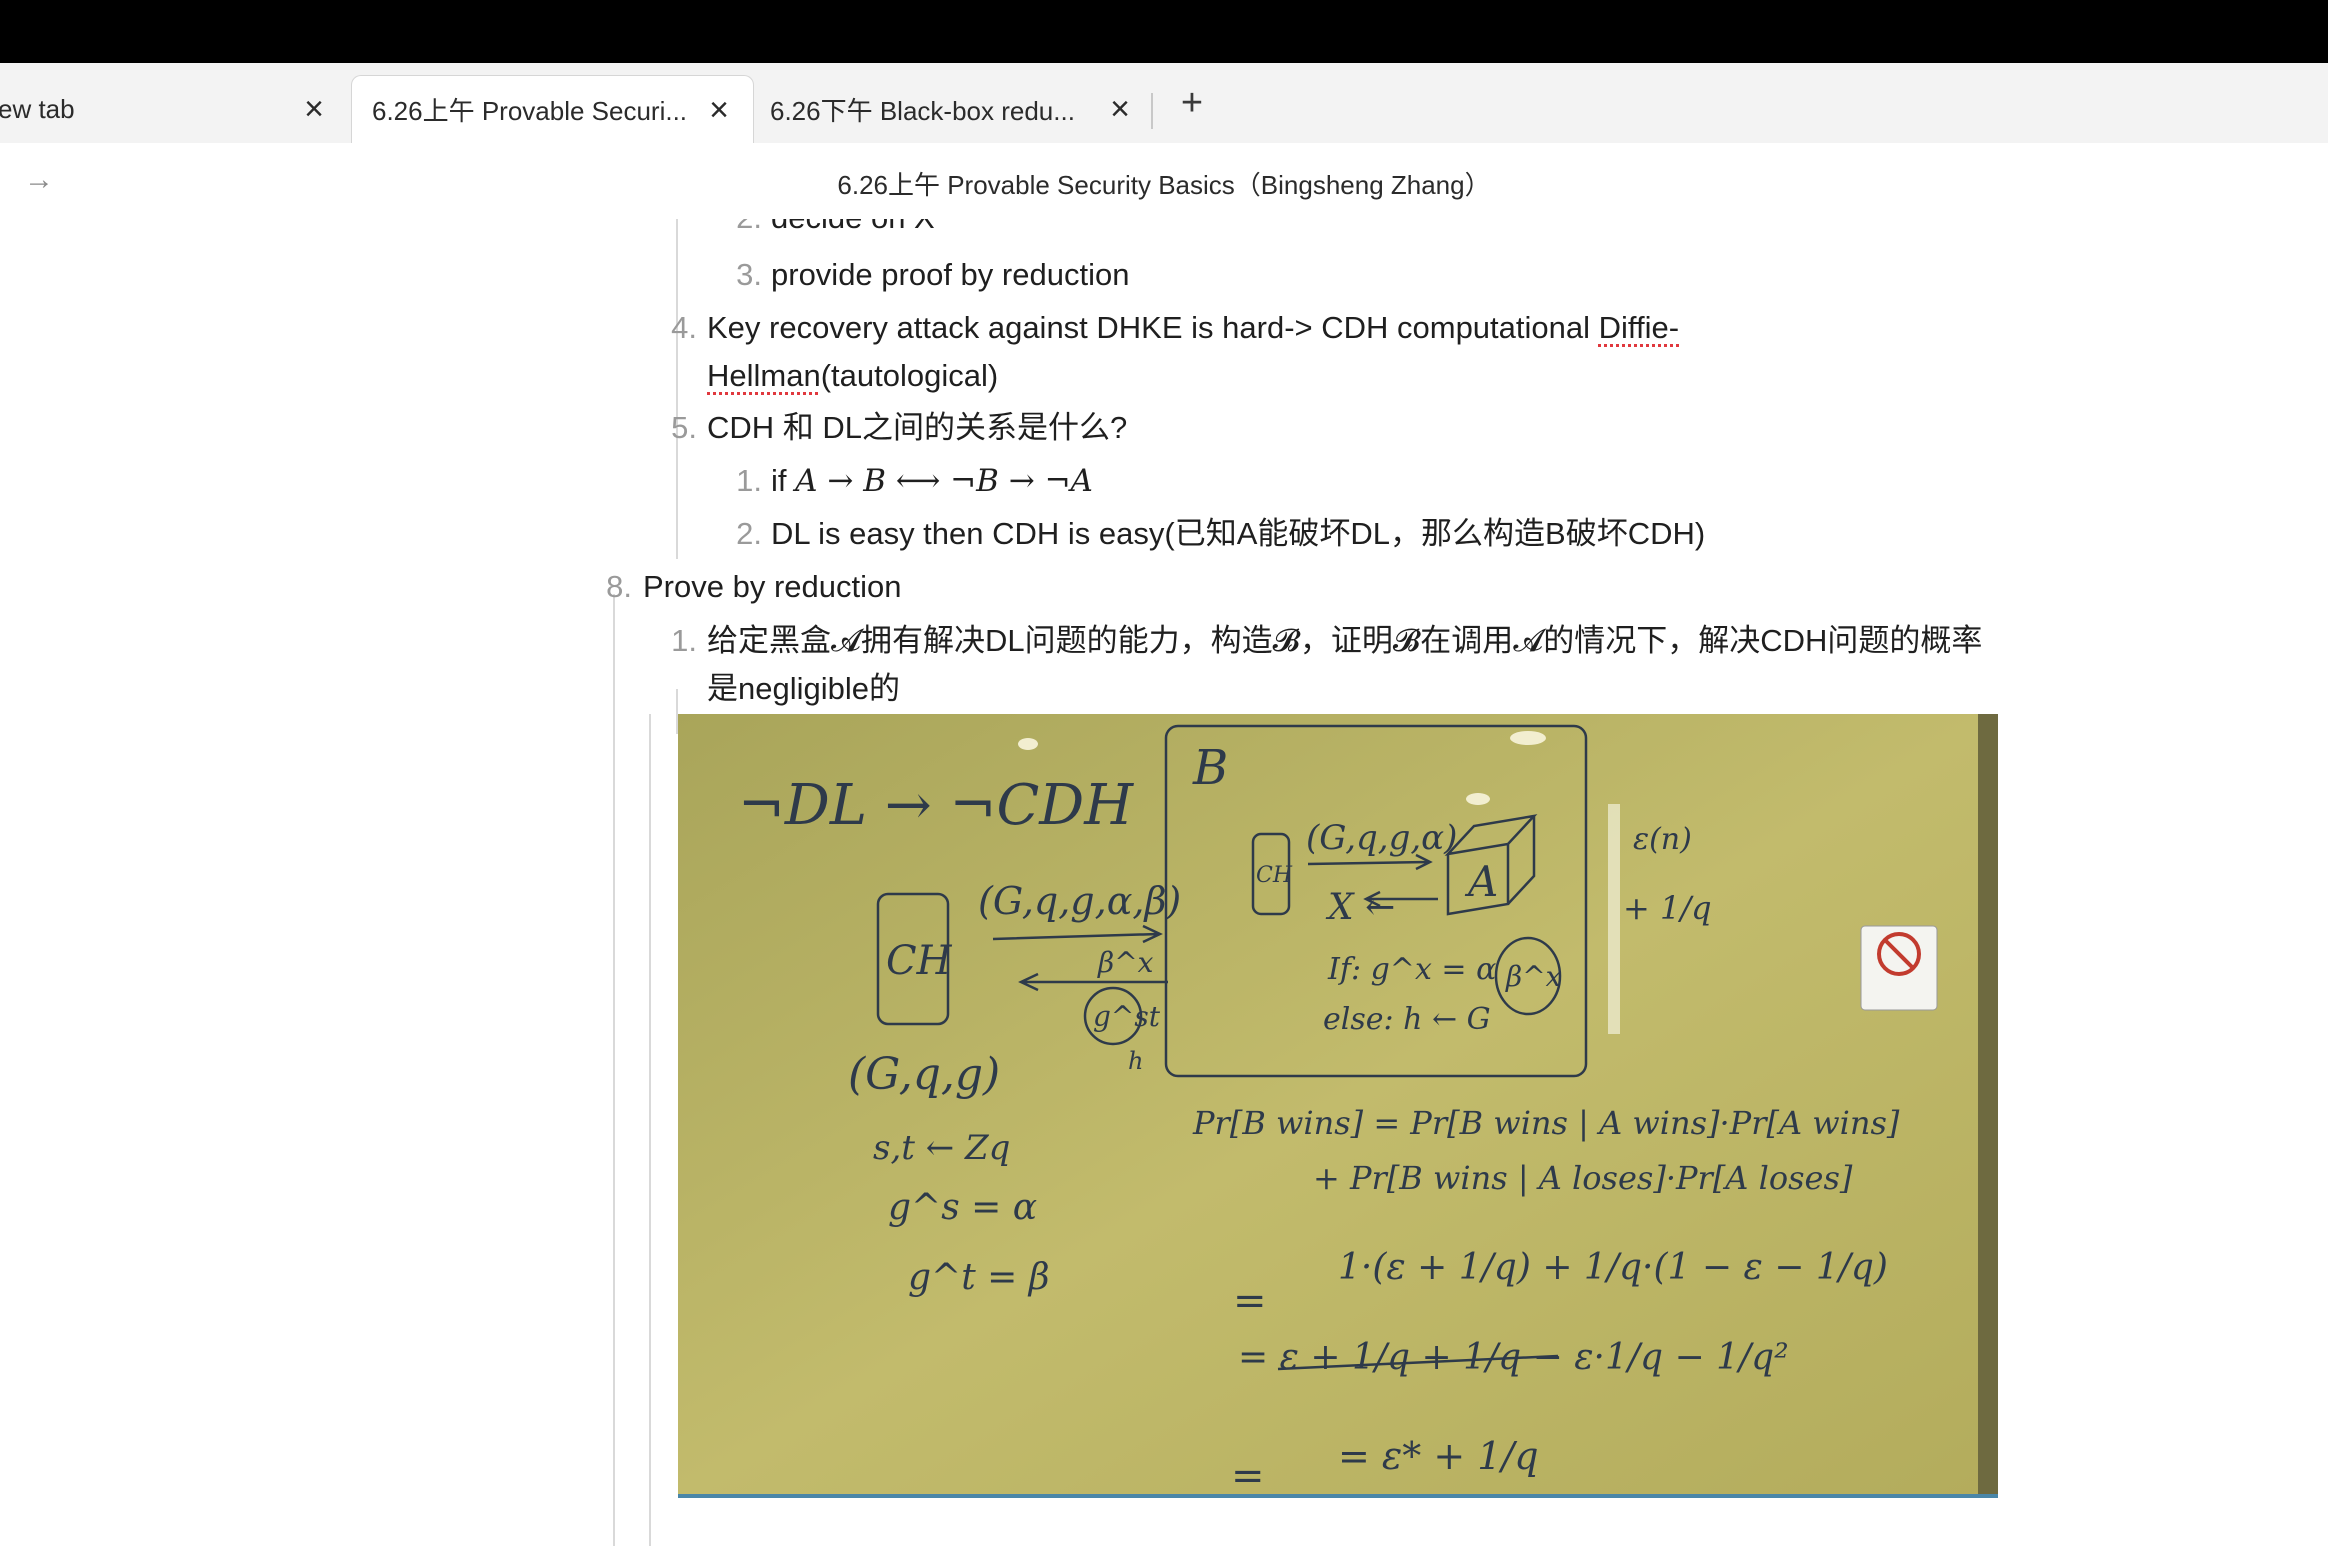  Describe the element at coordinates (1438, 1456) in the screenshot. I see `wb-eq-line-3: = ε* + 1/q` at that location.